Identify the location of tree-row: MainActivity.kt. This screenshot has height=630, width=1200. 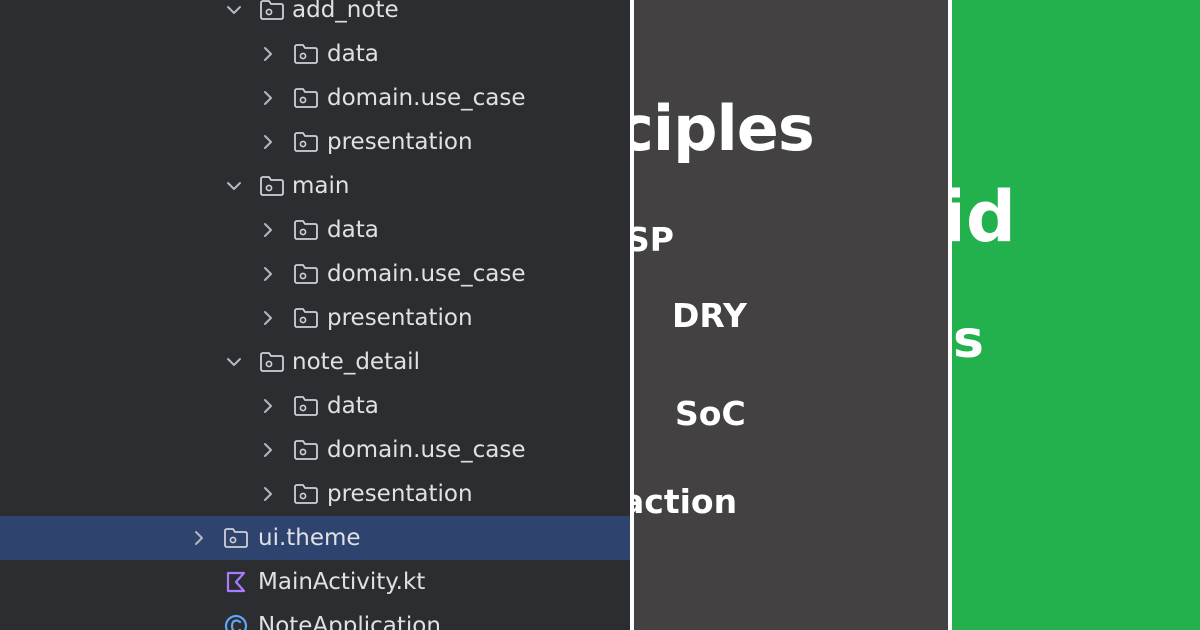
(315, 582).